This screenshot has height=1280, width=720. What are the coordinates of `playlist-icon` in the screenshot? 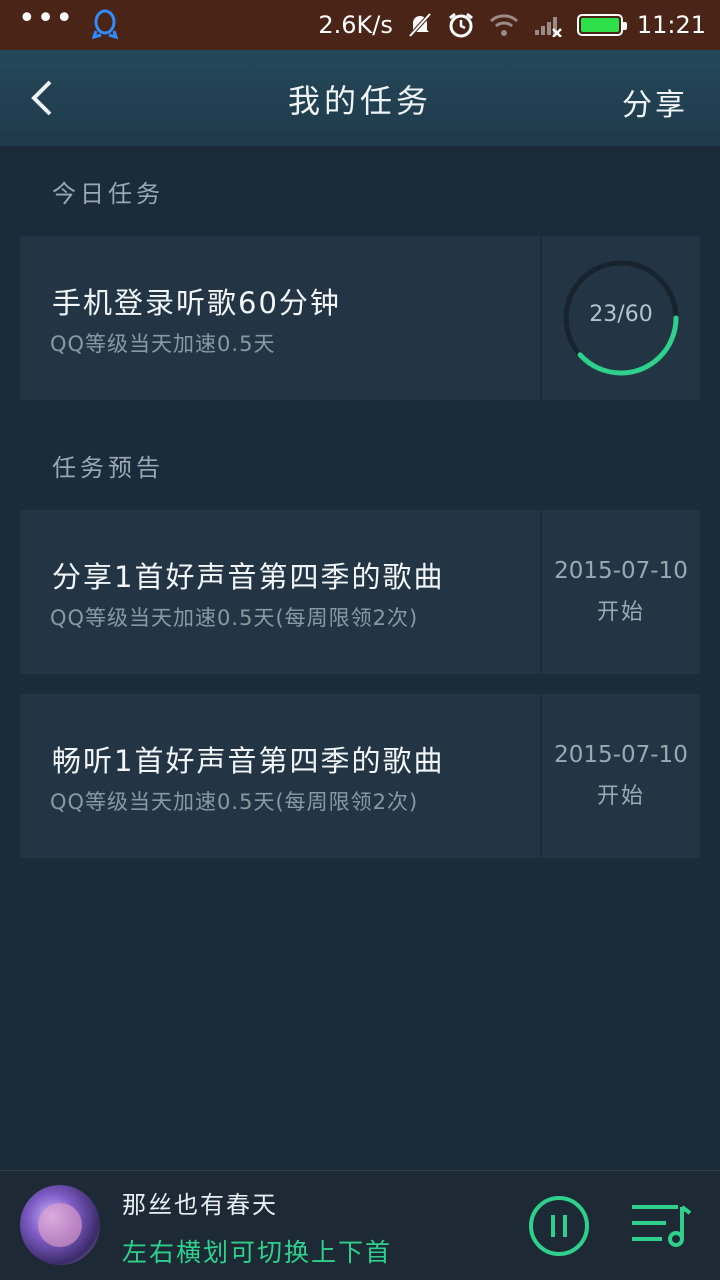 It's located at (662, 1226).